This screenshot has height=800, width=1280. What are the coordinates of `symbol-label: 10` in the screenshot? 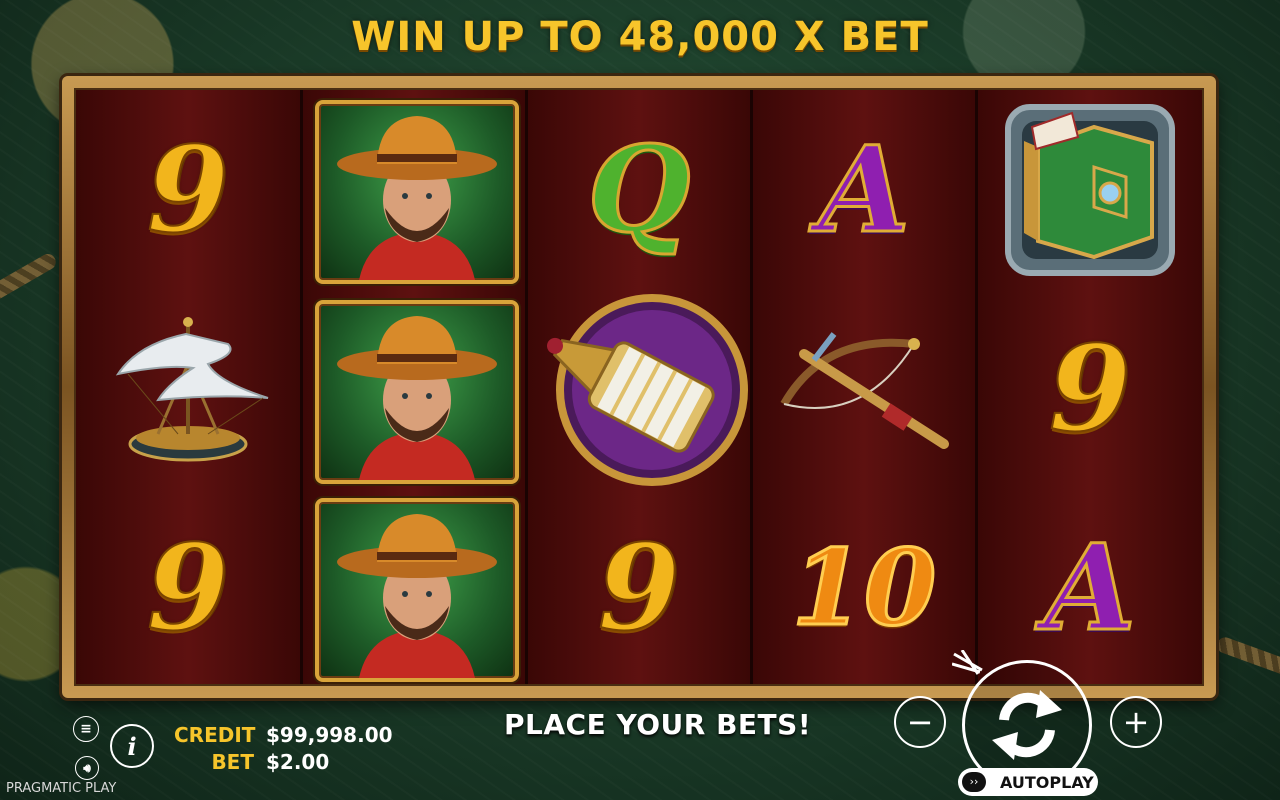 It's located at (864, 587).